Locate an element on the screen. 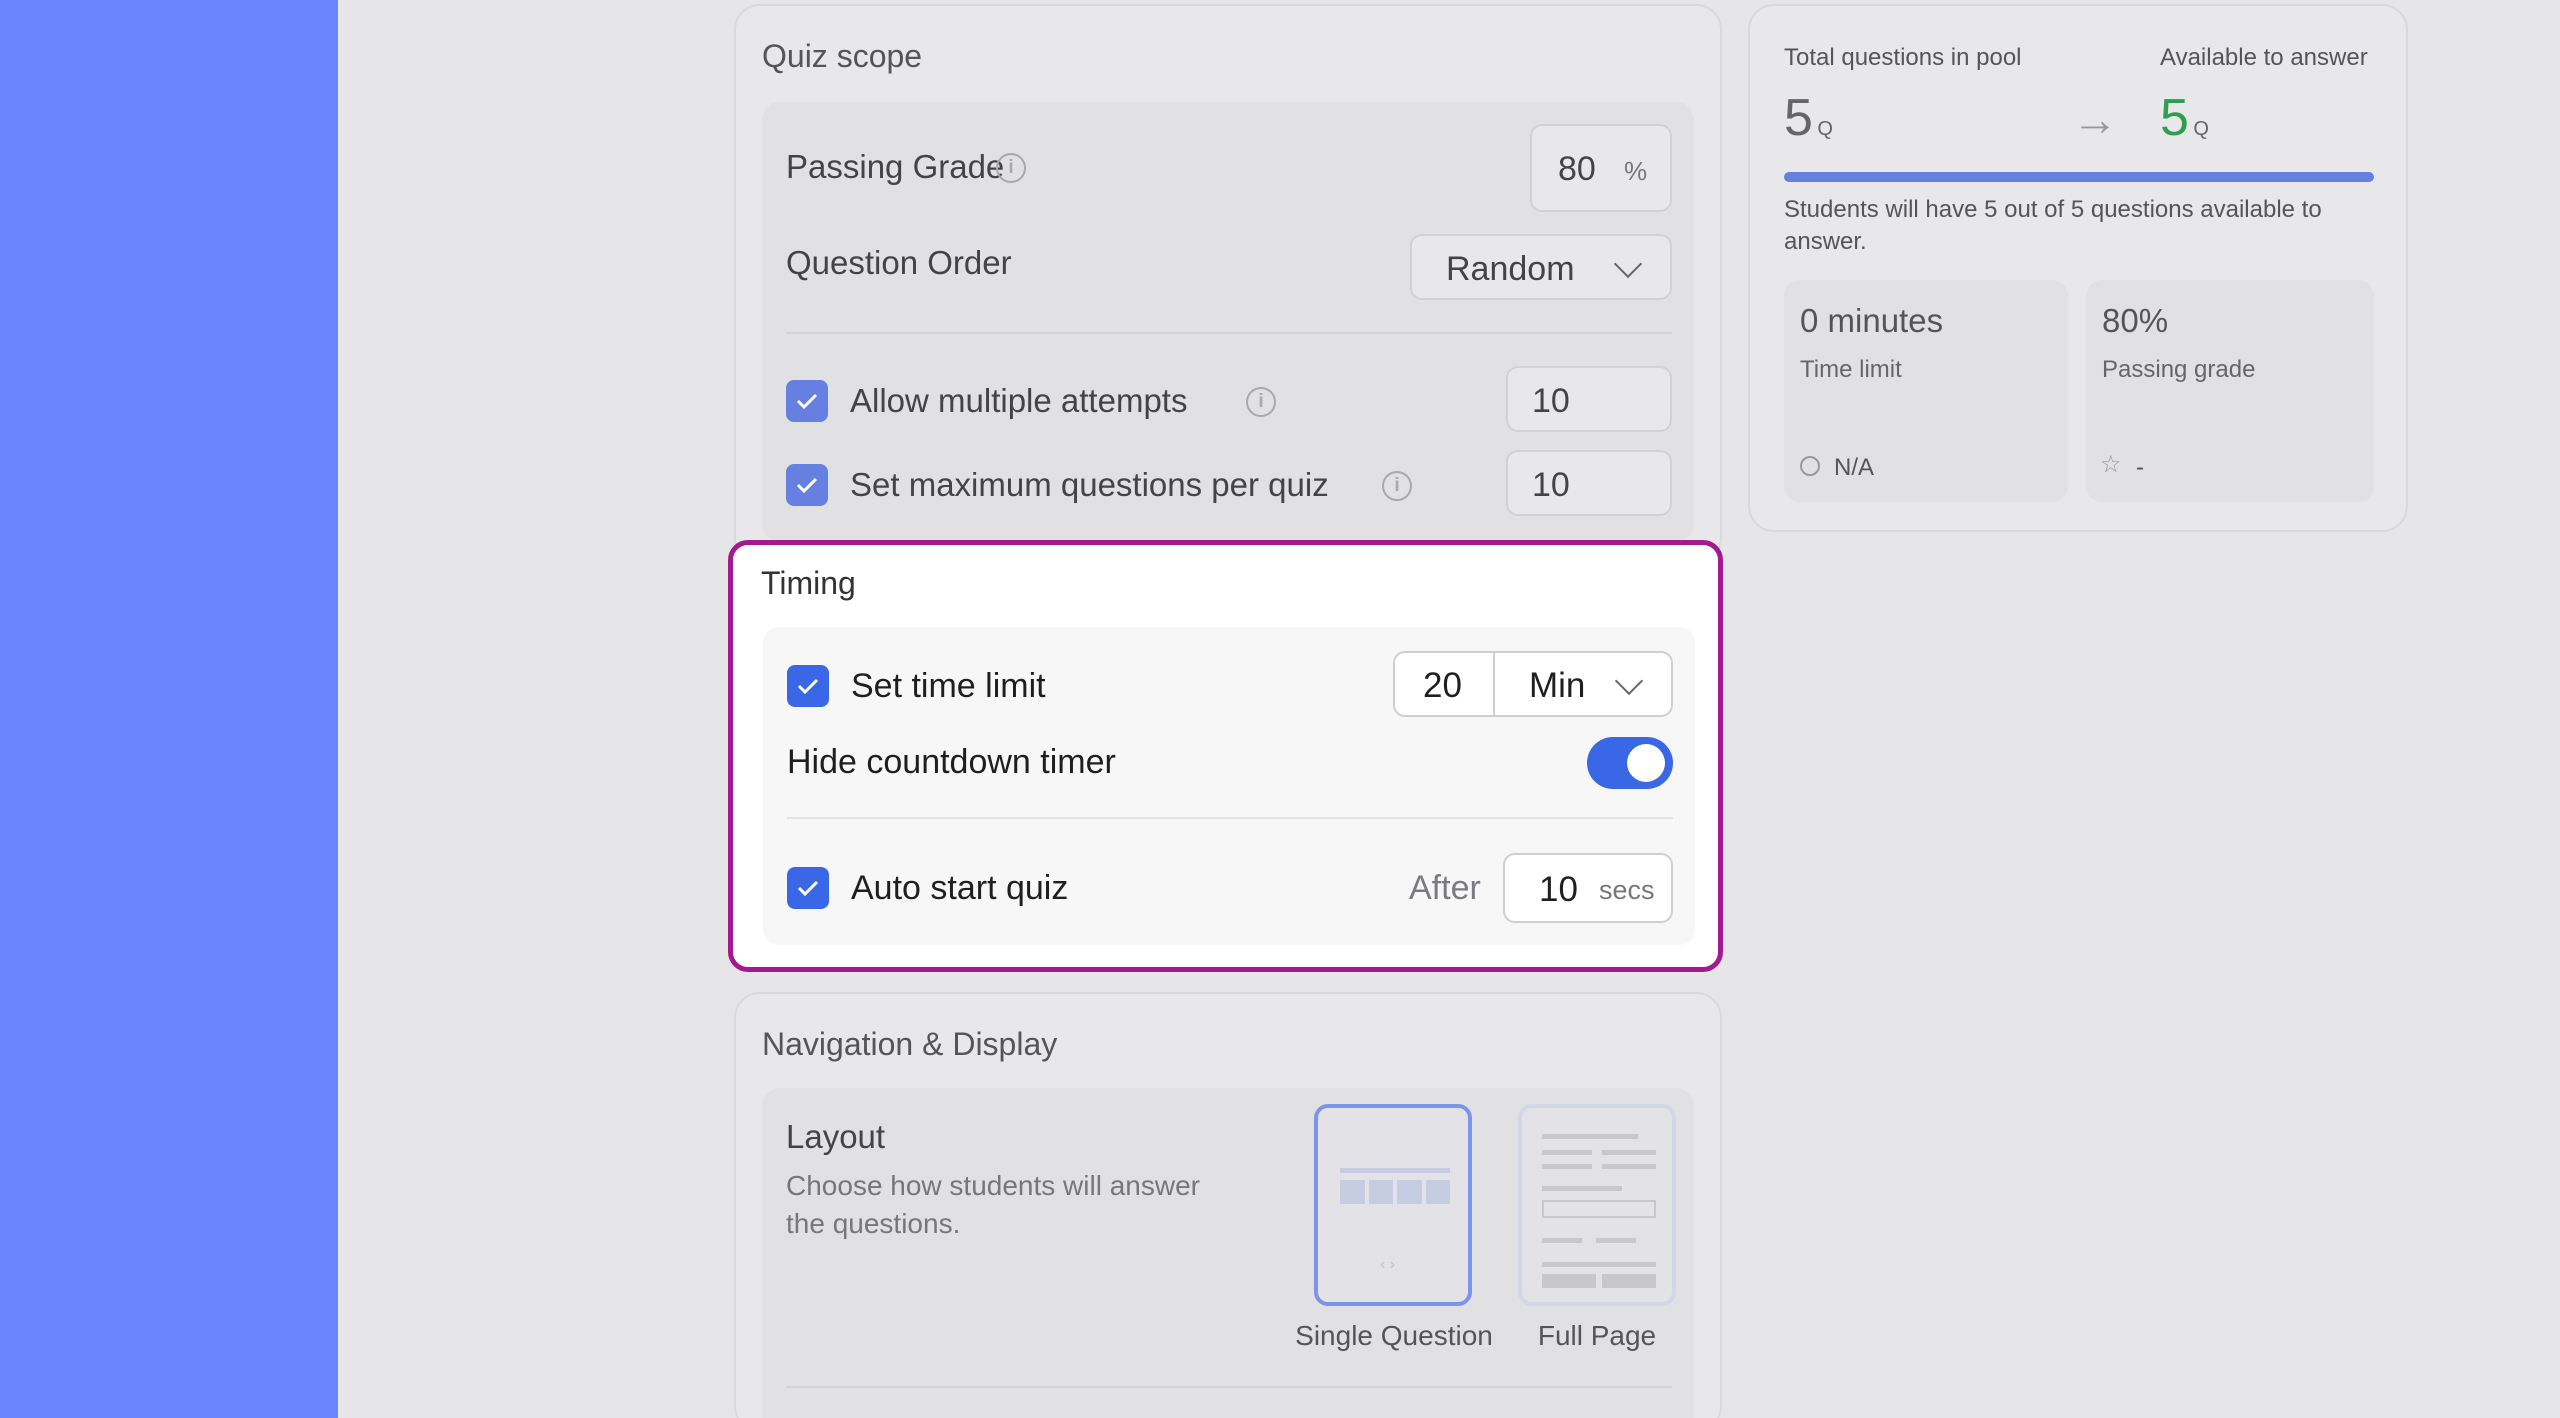 The image size is (2560, 1418). total-value: 5 is located at coordinates (1798, 118).